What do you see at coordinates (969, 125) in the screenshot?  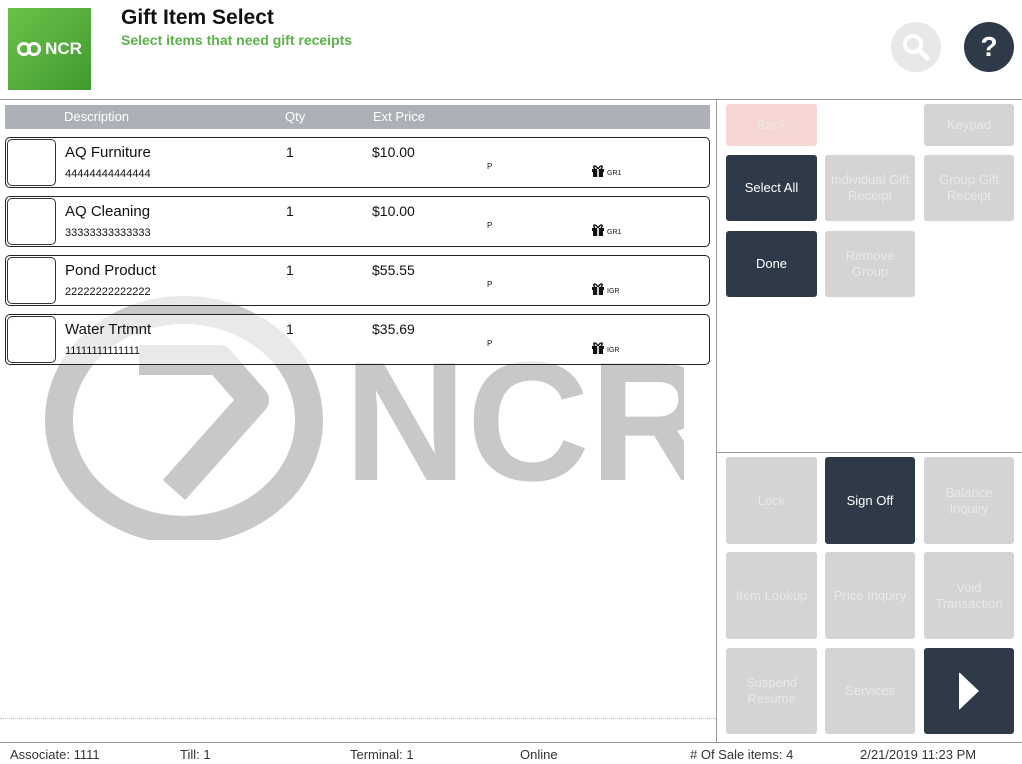 I see `keypad-button: Keypad` at bounding box center [969, 125].